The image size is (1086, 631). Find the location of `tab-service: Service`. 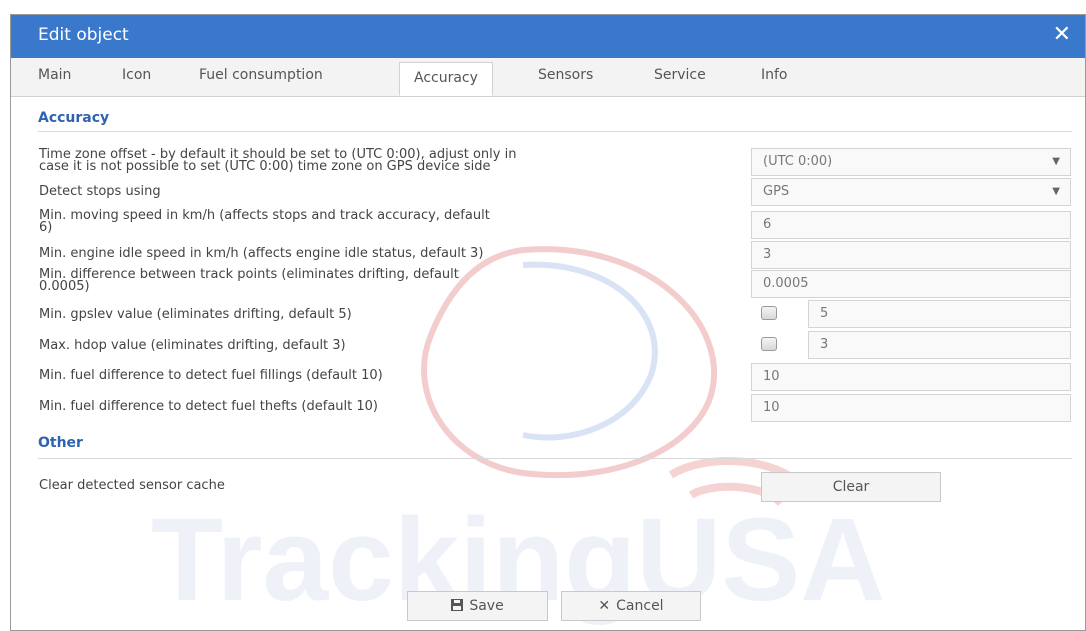

tab-service: Service is located at coordinates (680, 75).